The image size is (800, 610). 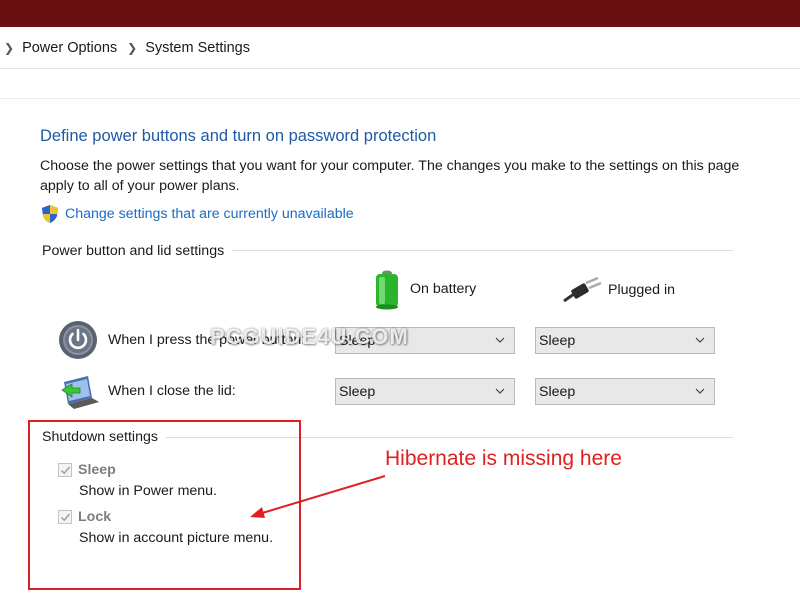 What do you see at coordinates (625, 391) in the screenshot?
I see `close-lid-plugged-select: Sleep` at bounding box center [625, 391].